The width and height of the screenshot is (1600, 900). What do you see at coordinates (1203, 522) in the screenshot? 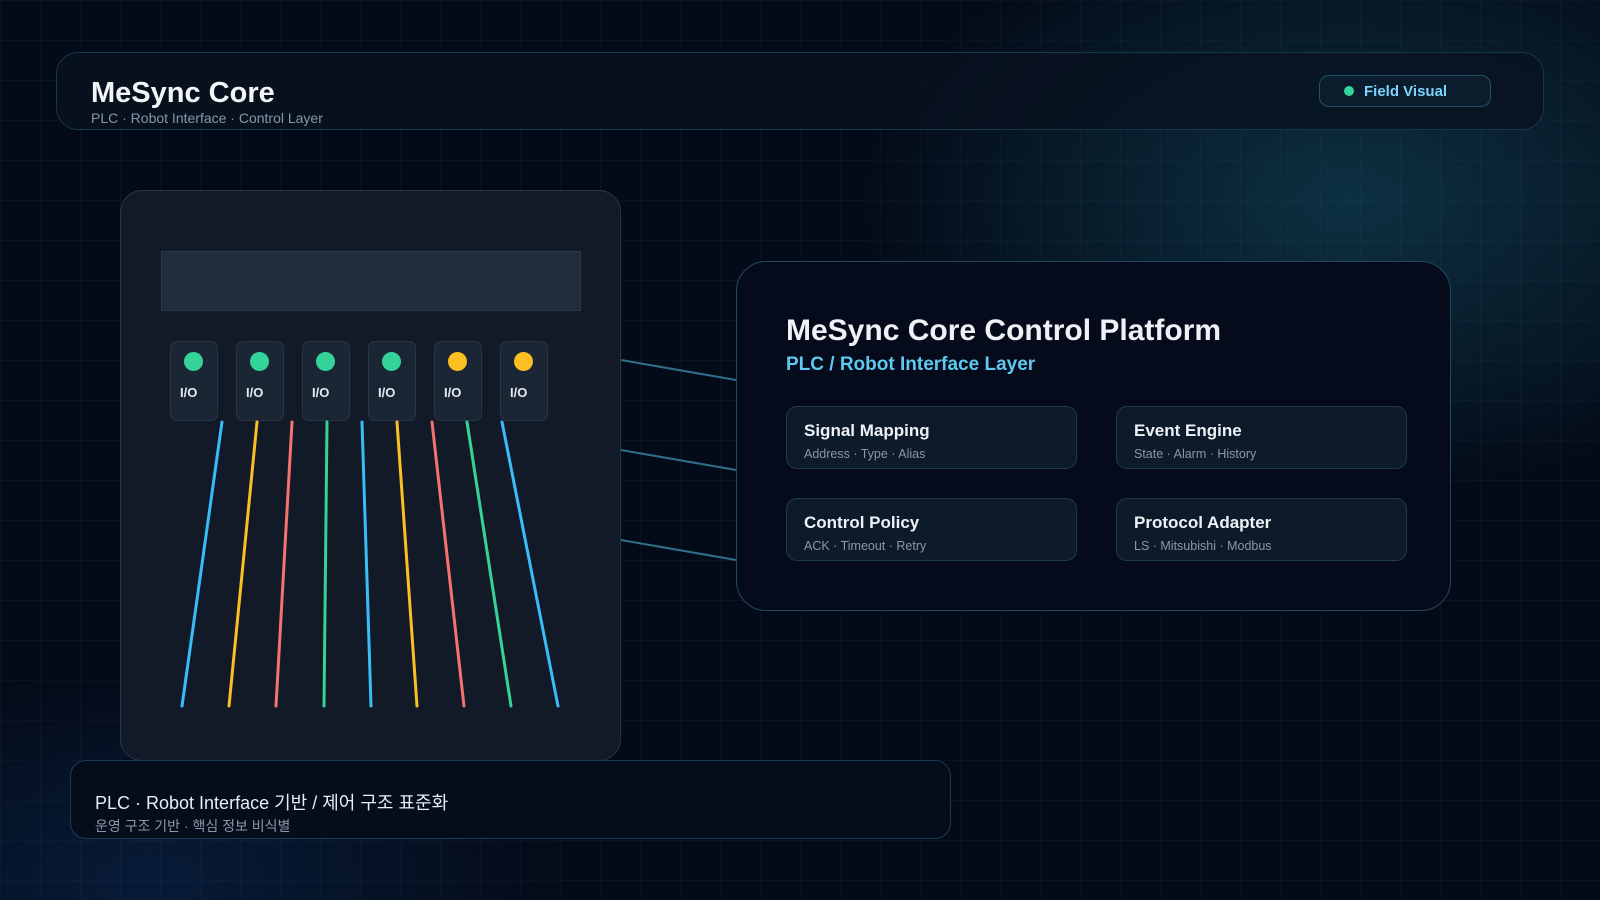
I see `card-title: Protocol Adapter` at bounding box center [1203, 522].